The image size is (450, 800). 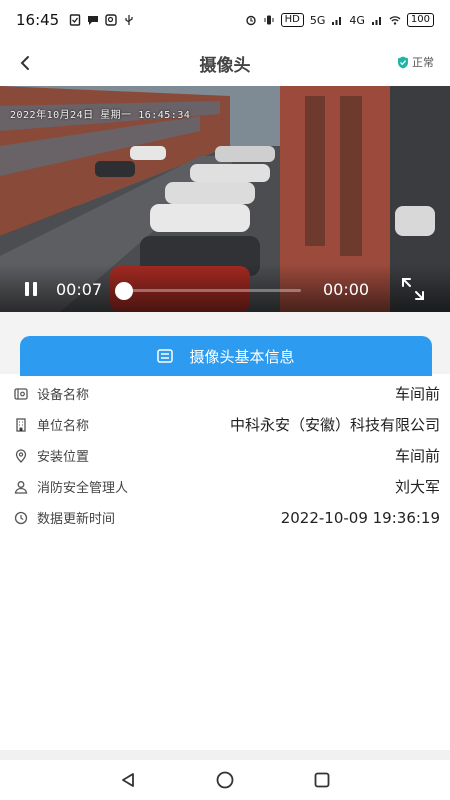 I want to click on info-row-update-time: 数据更新时间 2022-10-09 19:36:19, so click(x=225, y=517).